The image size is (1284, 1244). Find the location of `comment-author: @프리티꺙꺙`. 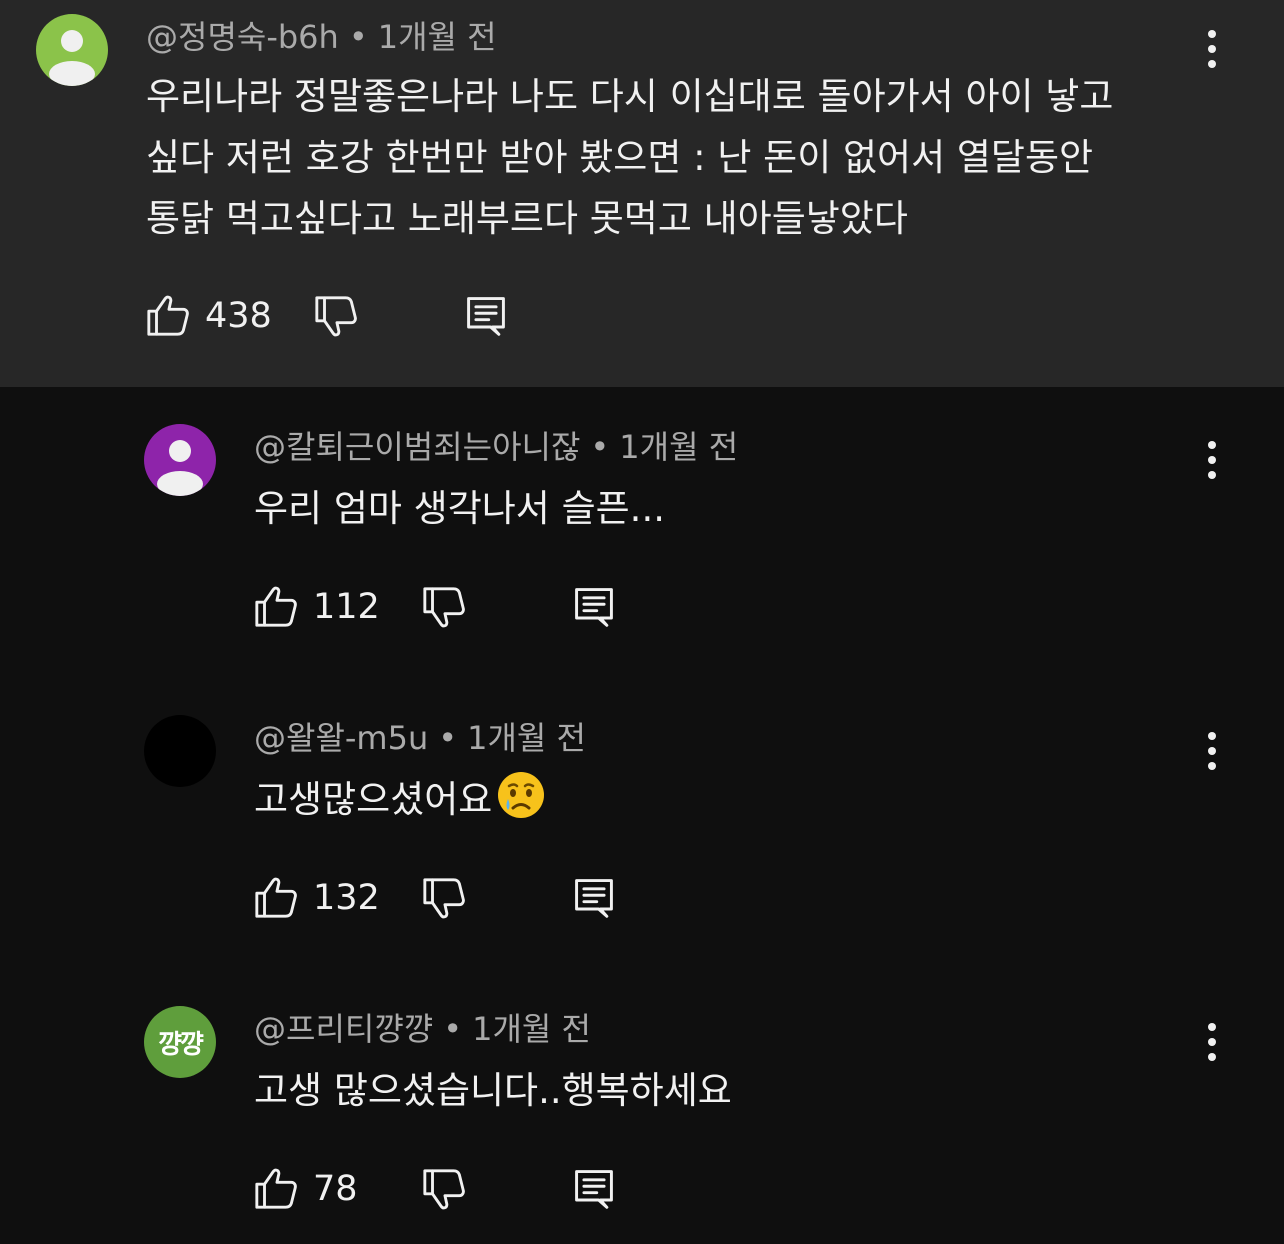

comment-author: @프리티꺙꺙 is located at coordinates (343, 1029).